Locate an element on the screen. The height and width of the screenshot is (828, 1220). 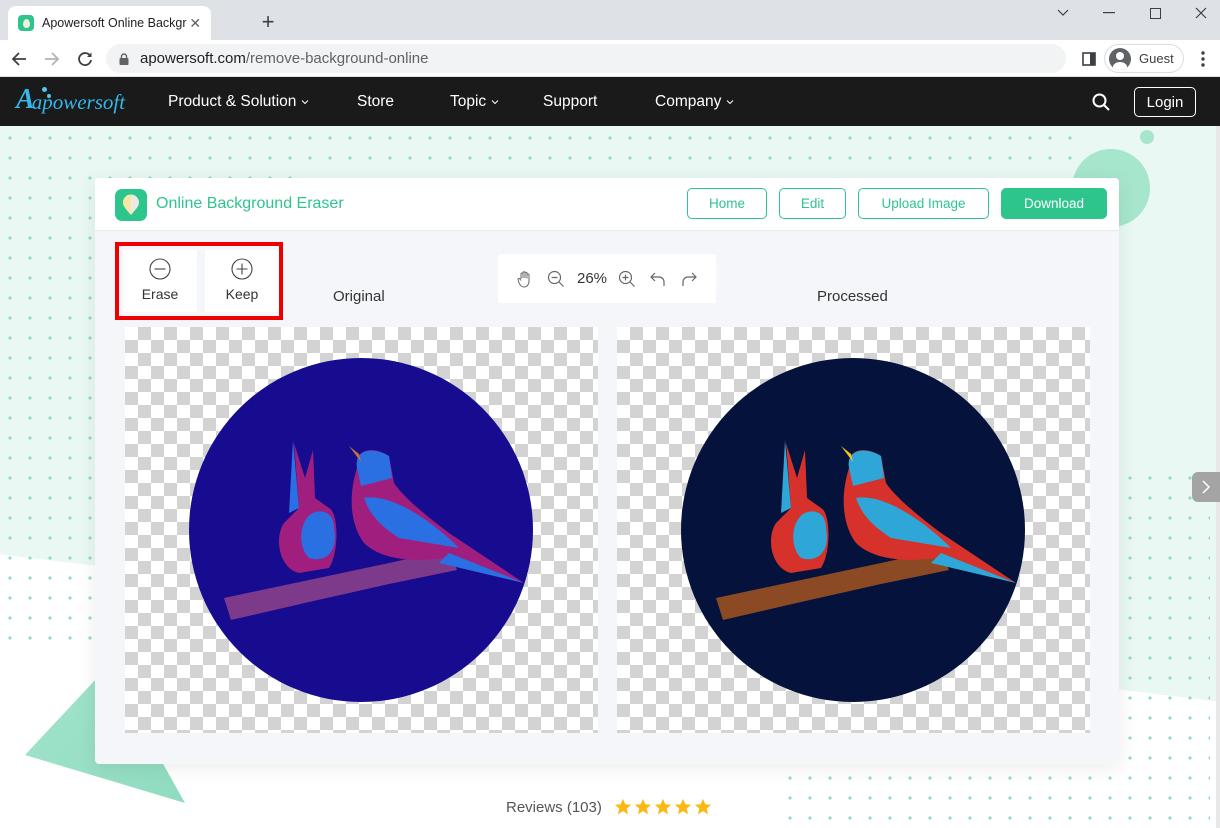
tab-search-chevron-icon is located at coordinates (1063, 13).